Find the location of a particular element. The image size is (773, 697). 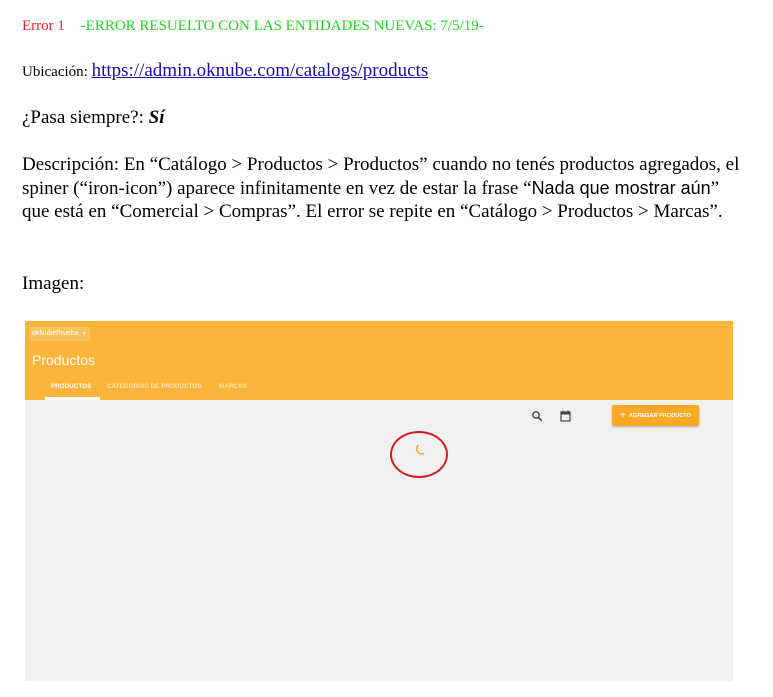

active-tab-indicator is located at coordinates (72, 398).